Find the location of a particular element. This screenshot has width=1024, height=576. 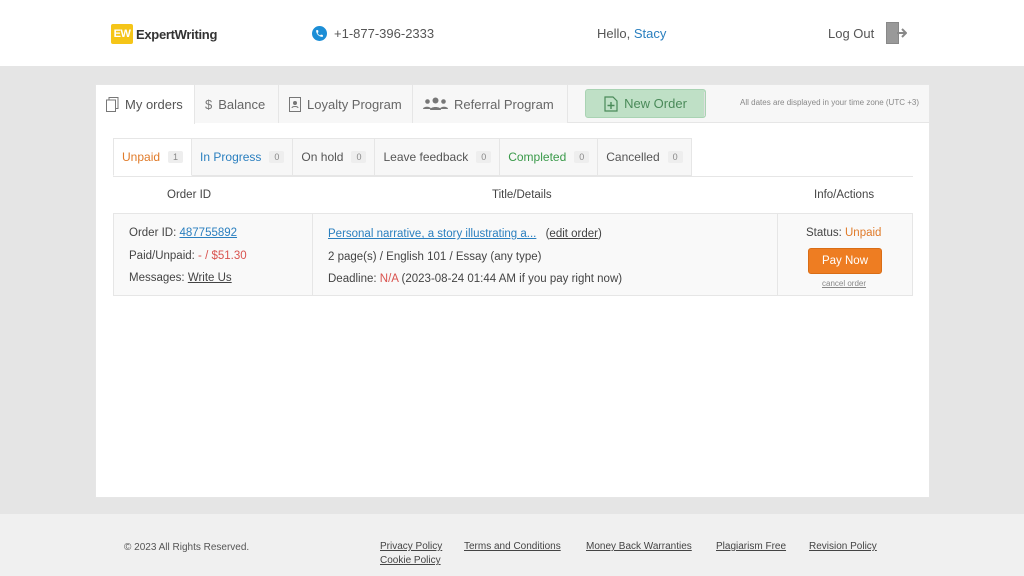

status-line: Status: Unpaid is located at coordinates (843, 233).